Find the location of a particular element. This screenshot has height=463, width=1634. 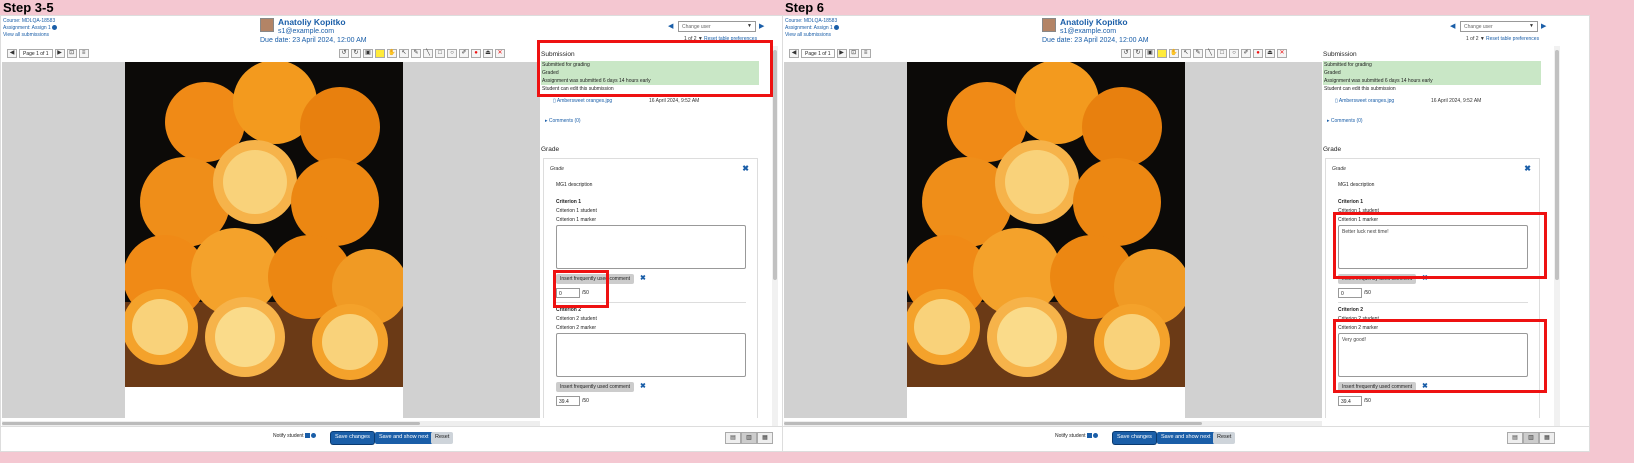

criterion-1-remark: Better luck next time! is located at coordinates (1433, 247).